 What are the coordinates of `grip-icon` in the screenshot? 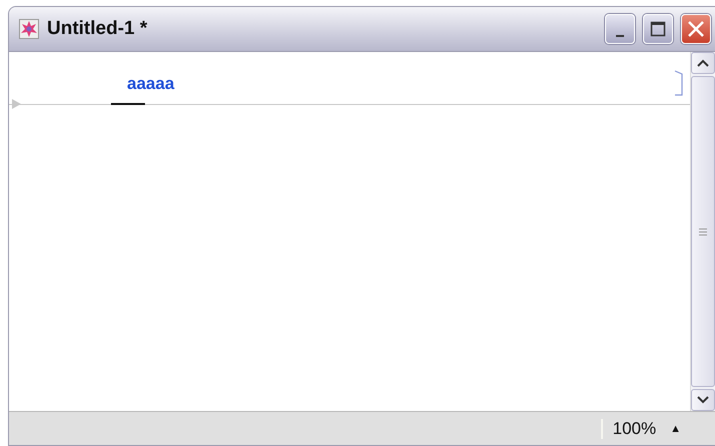 It's located at (703, 232).